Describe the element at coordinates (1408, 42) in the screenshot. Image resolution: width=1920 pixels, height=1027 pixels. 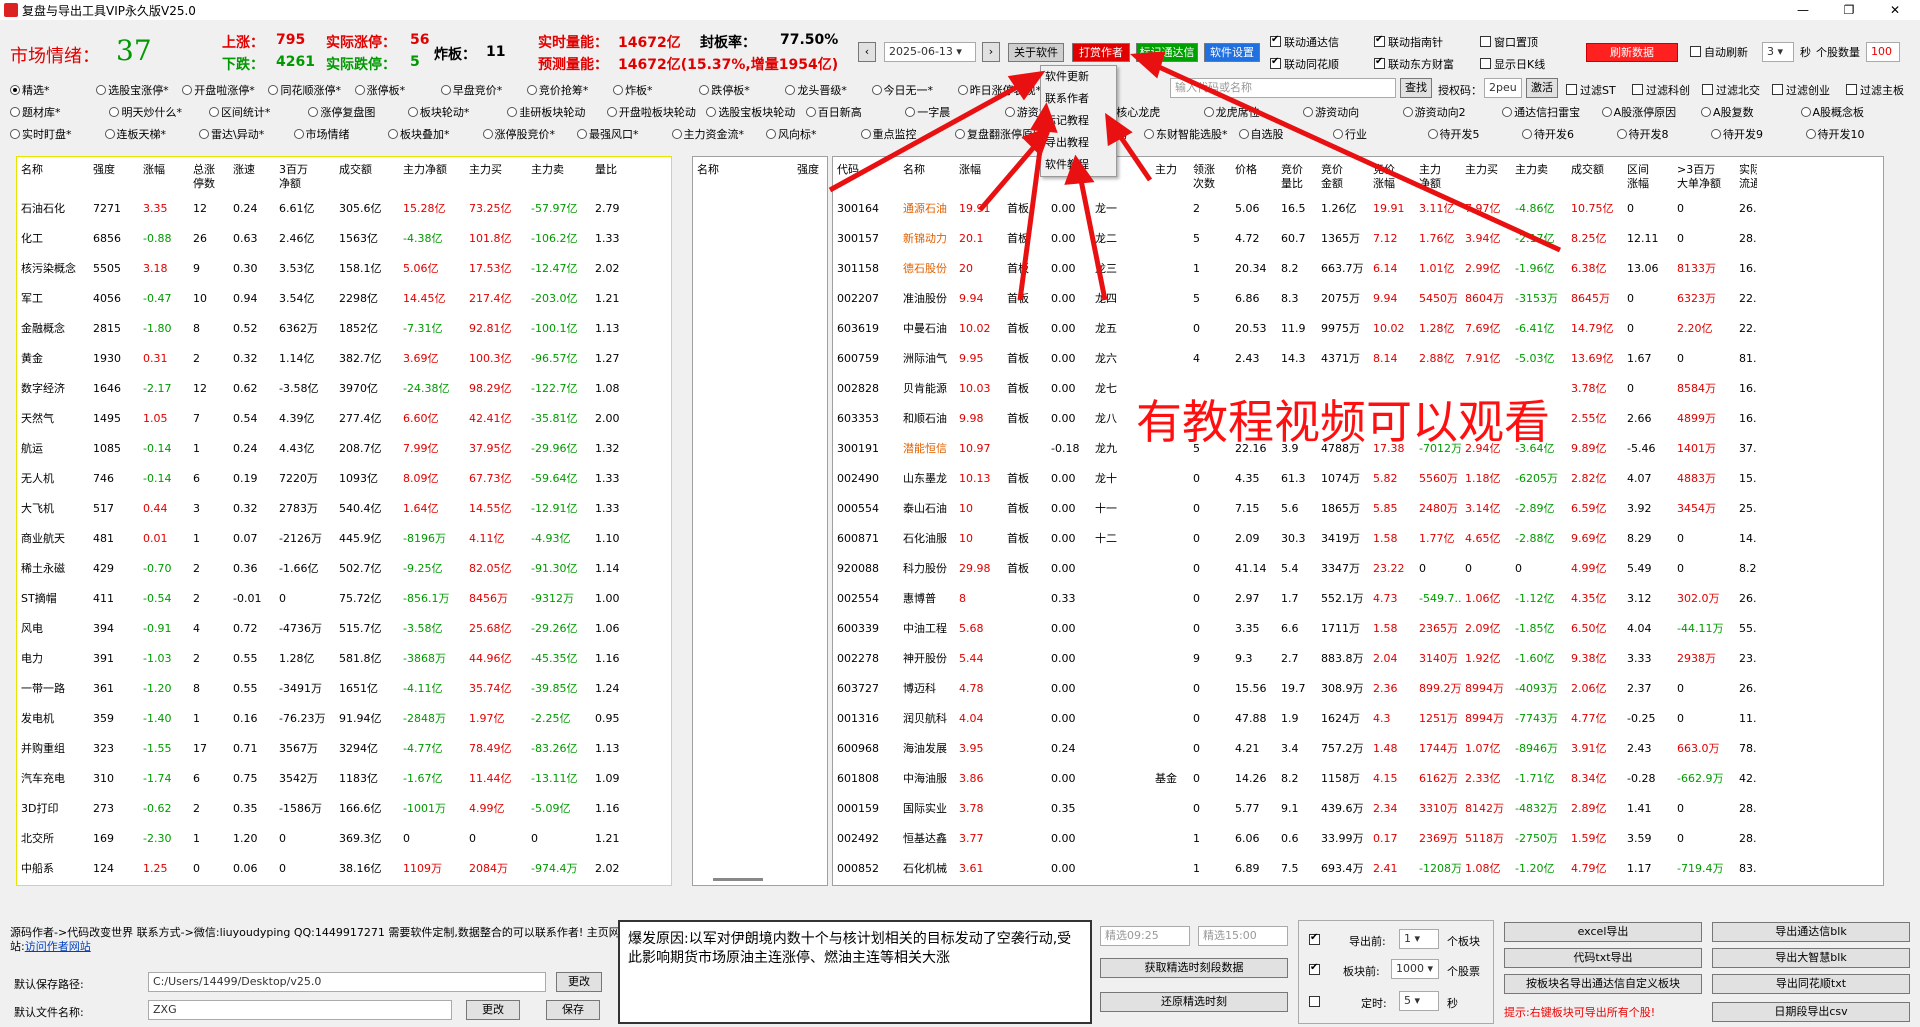
I see `link-znz-checkbox: 联动指南针` at that location.